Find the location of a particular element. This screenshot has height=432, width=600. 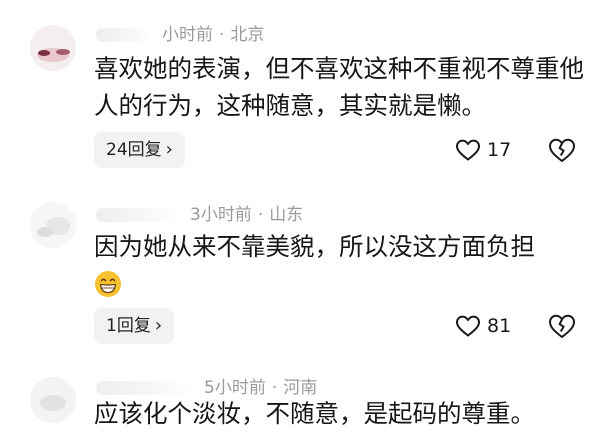

comment-meta: 小时前 · 北京 is located at coordinates (180, 32).